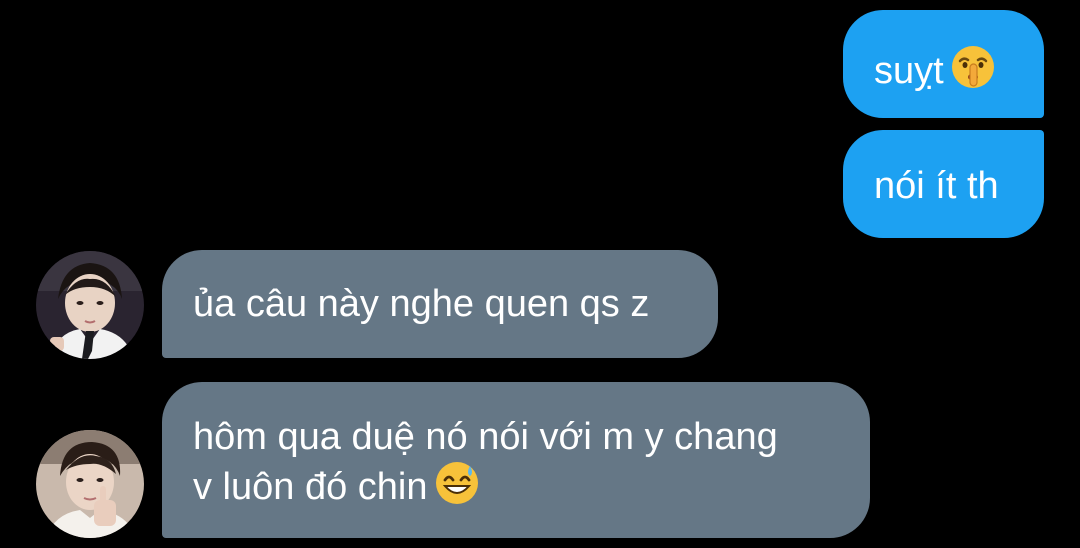 This screenshot has width=1080, height=548. What do you see at coordinates (421, 304) in the screenshot?
I see `message-text: ủa câu này nghe quen qs z` at bounding box center [421, 304].